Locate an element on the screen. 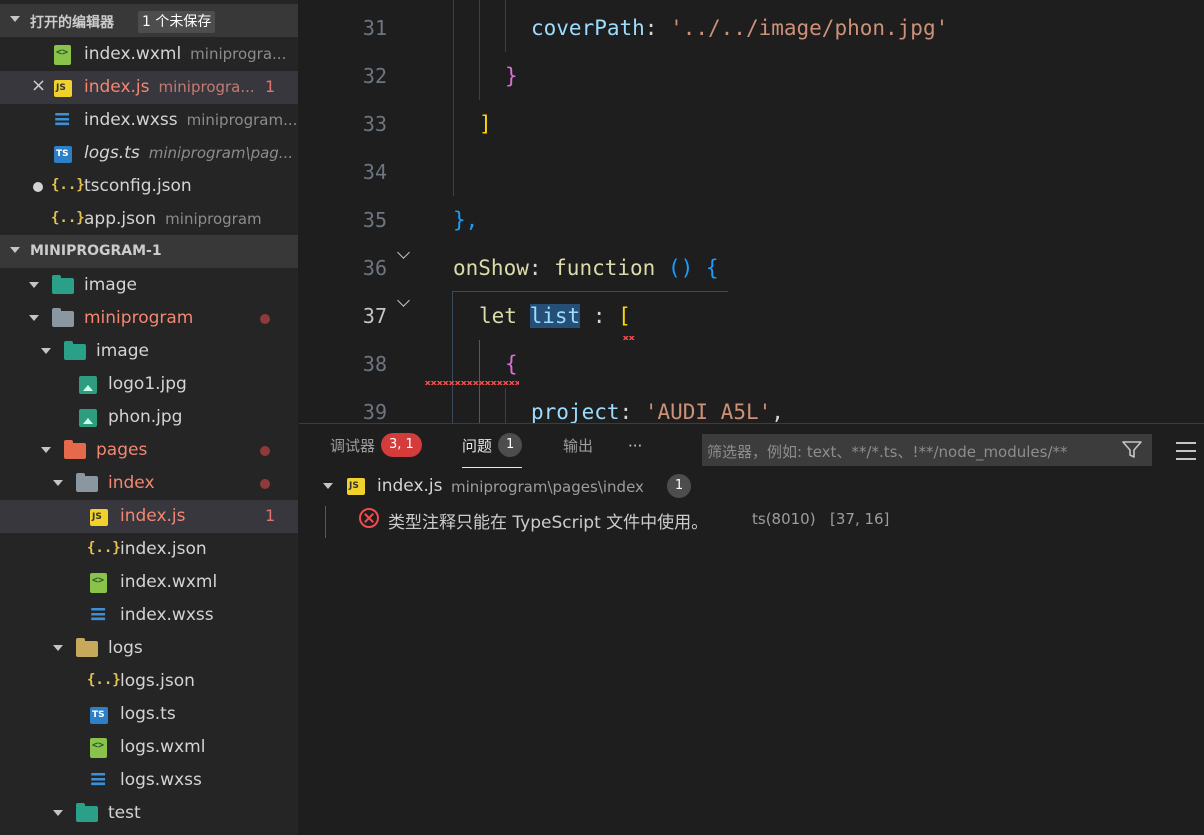  debugger-badge: 3, 1 is located at coordinates (401, 444).